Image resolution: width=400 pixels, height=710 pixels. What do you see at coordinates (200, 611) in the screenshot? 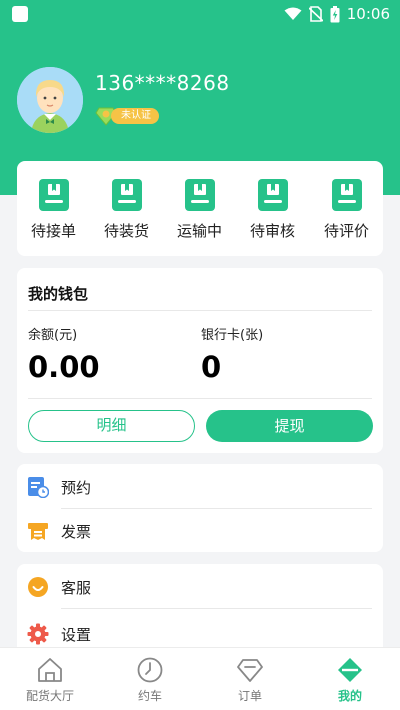
I see `menu-group-support: 客服 设置` at bounding box center [200, 611].